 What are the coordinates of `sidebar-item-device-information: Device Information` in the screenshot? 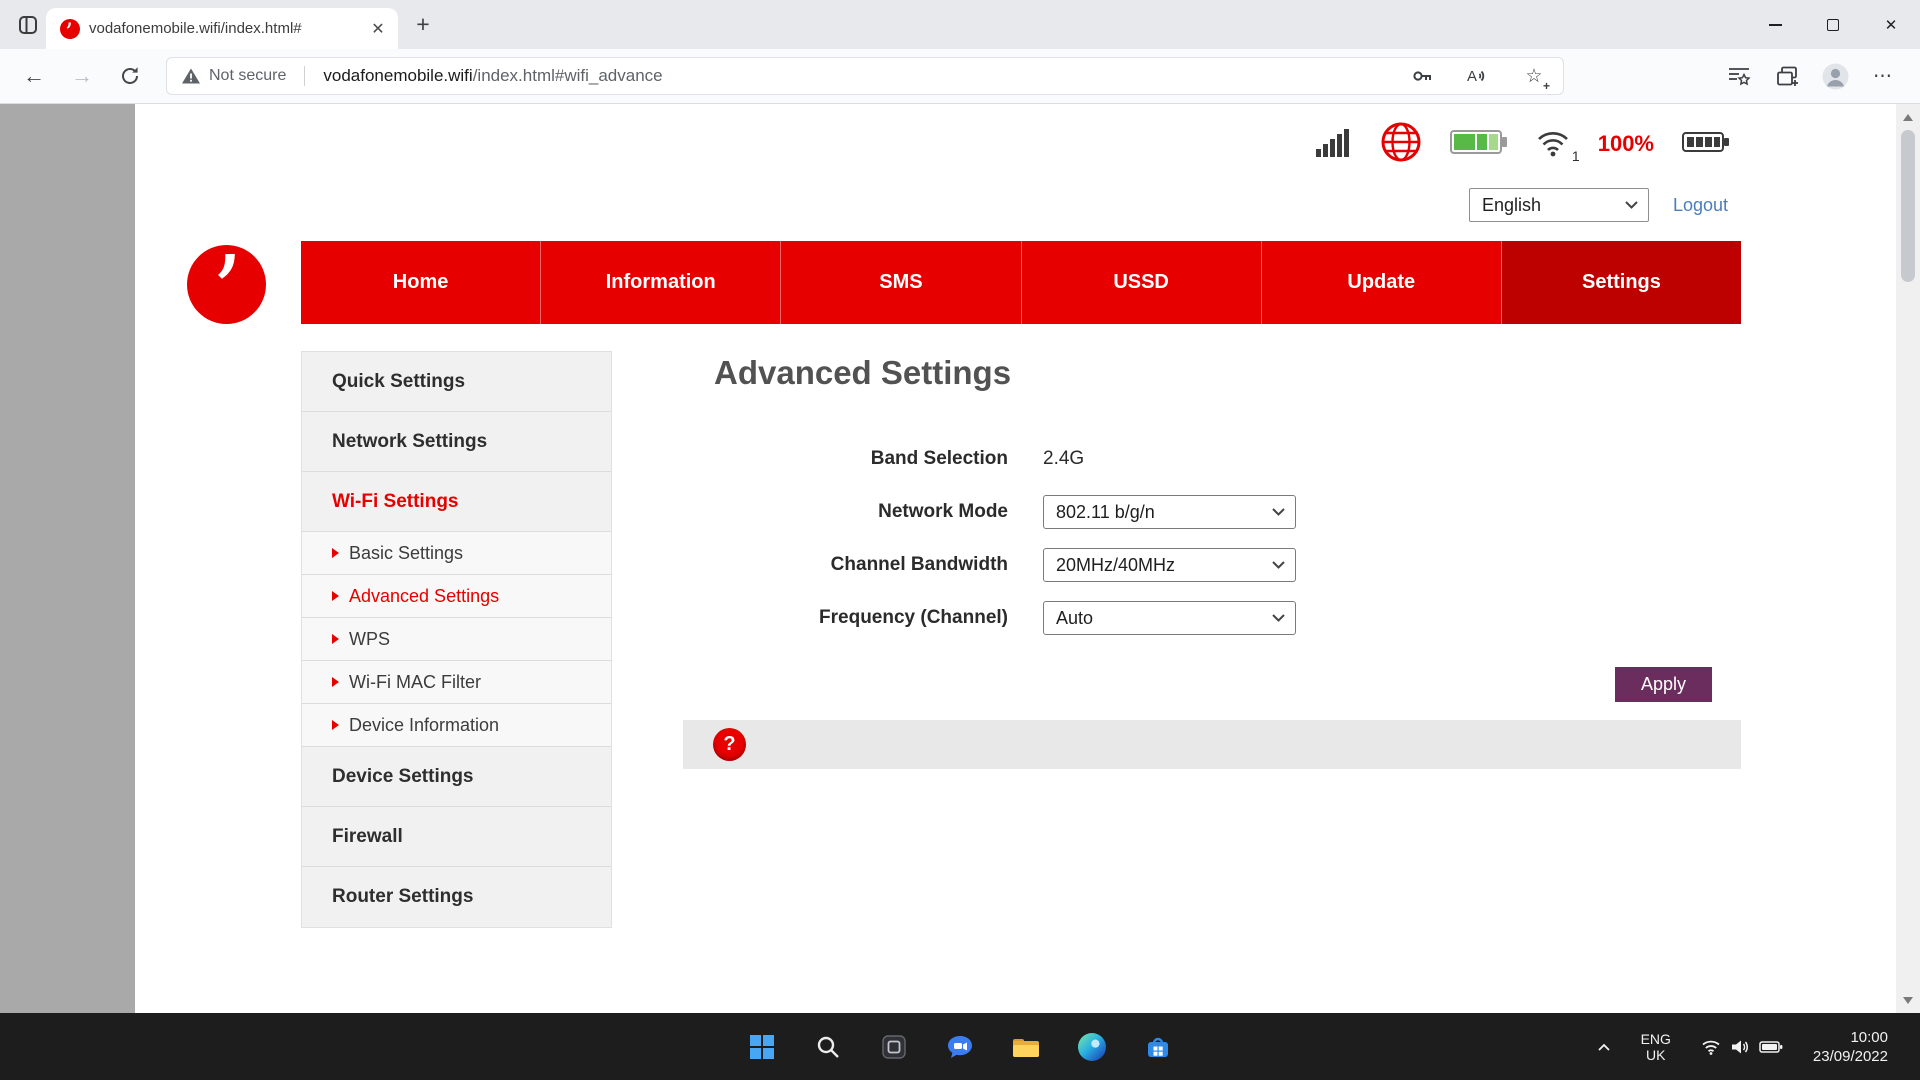 It's located at (456, 725).